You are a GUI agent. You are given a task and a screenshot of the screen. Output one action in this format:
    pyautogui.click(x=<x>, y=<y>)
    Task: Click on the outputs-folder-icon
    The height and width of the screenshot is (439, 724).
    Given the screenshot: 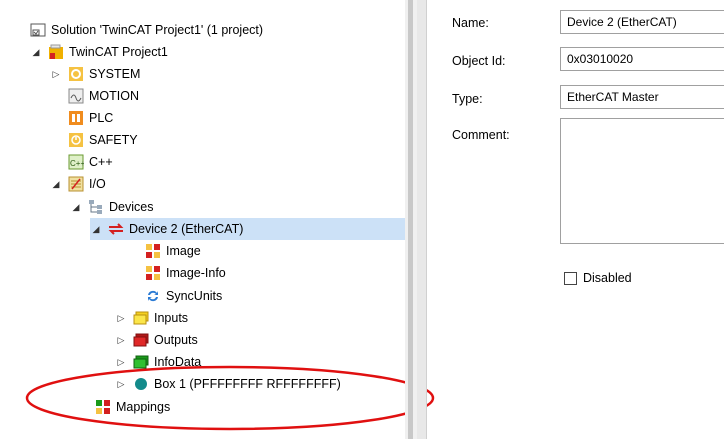 What is the action you would take?
    pyautogui.click(x=141, y=340)
    